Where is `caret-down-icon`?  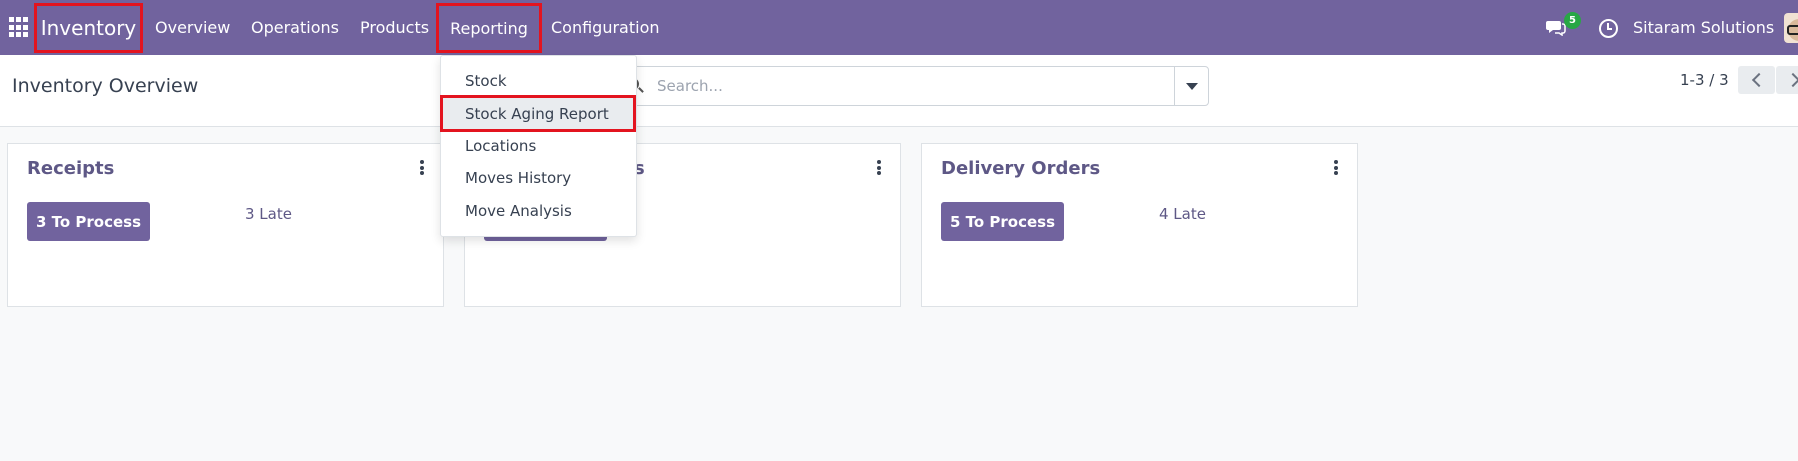 caret-down-icon is located at coordinates (1191, 86).